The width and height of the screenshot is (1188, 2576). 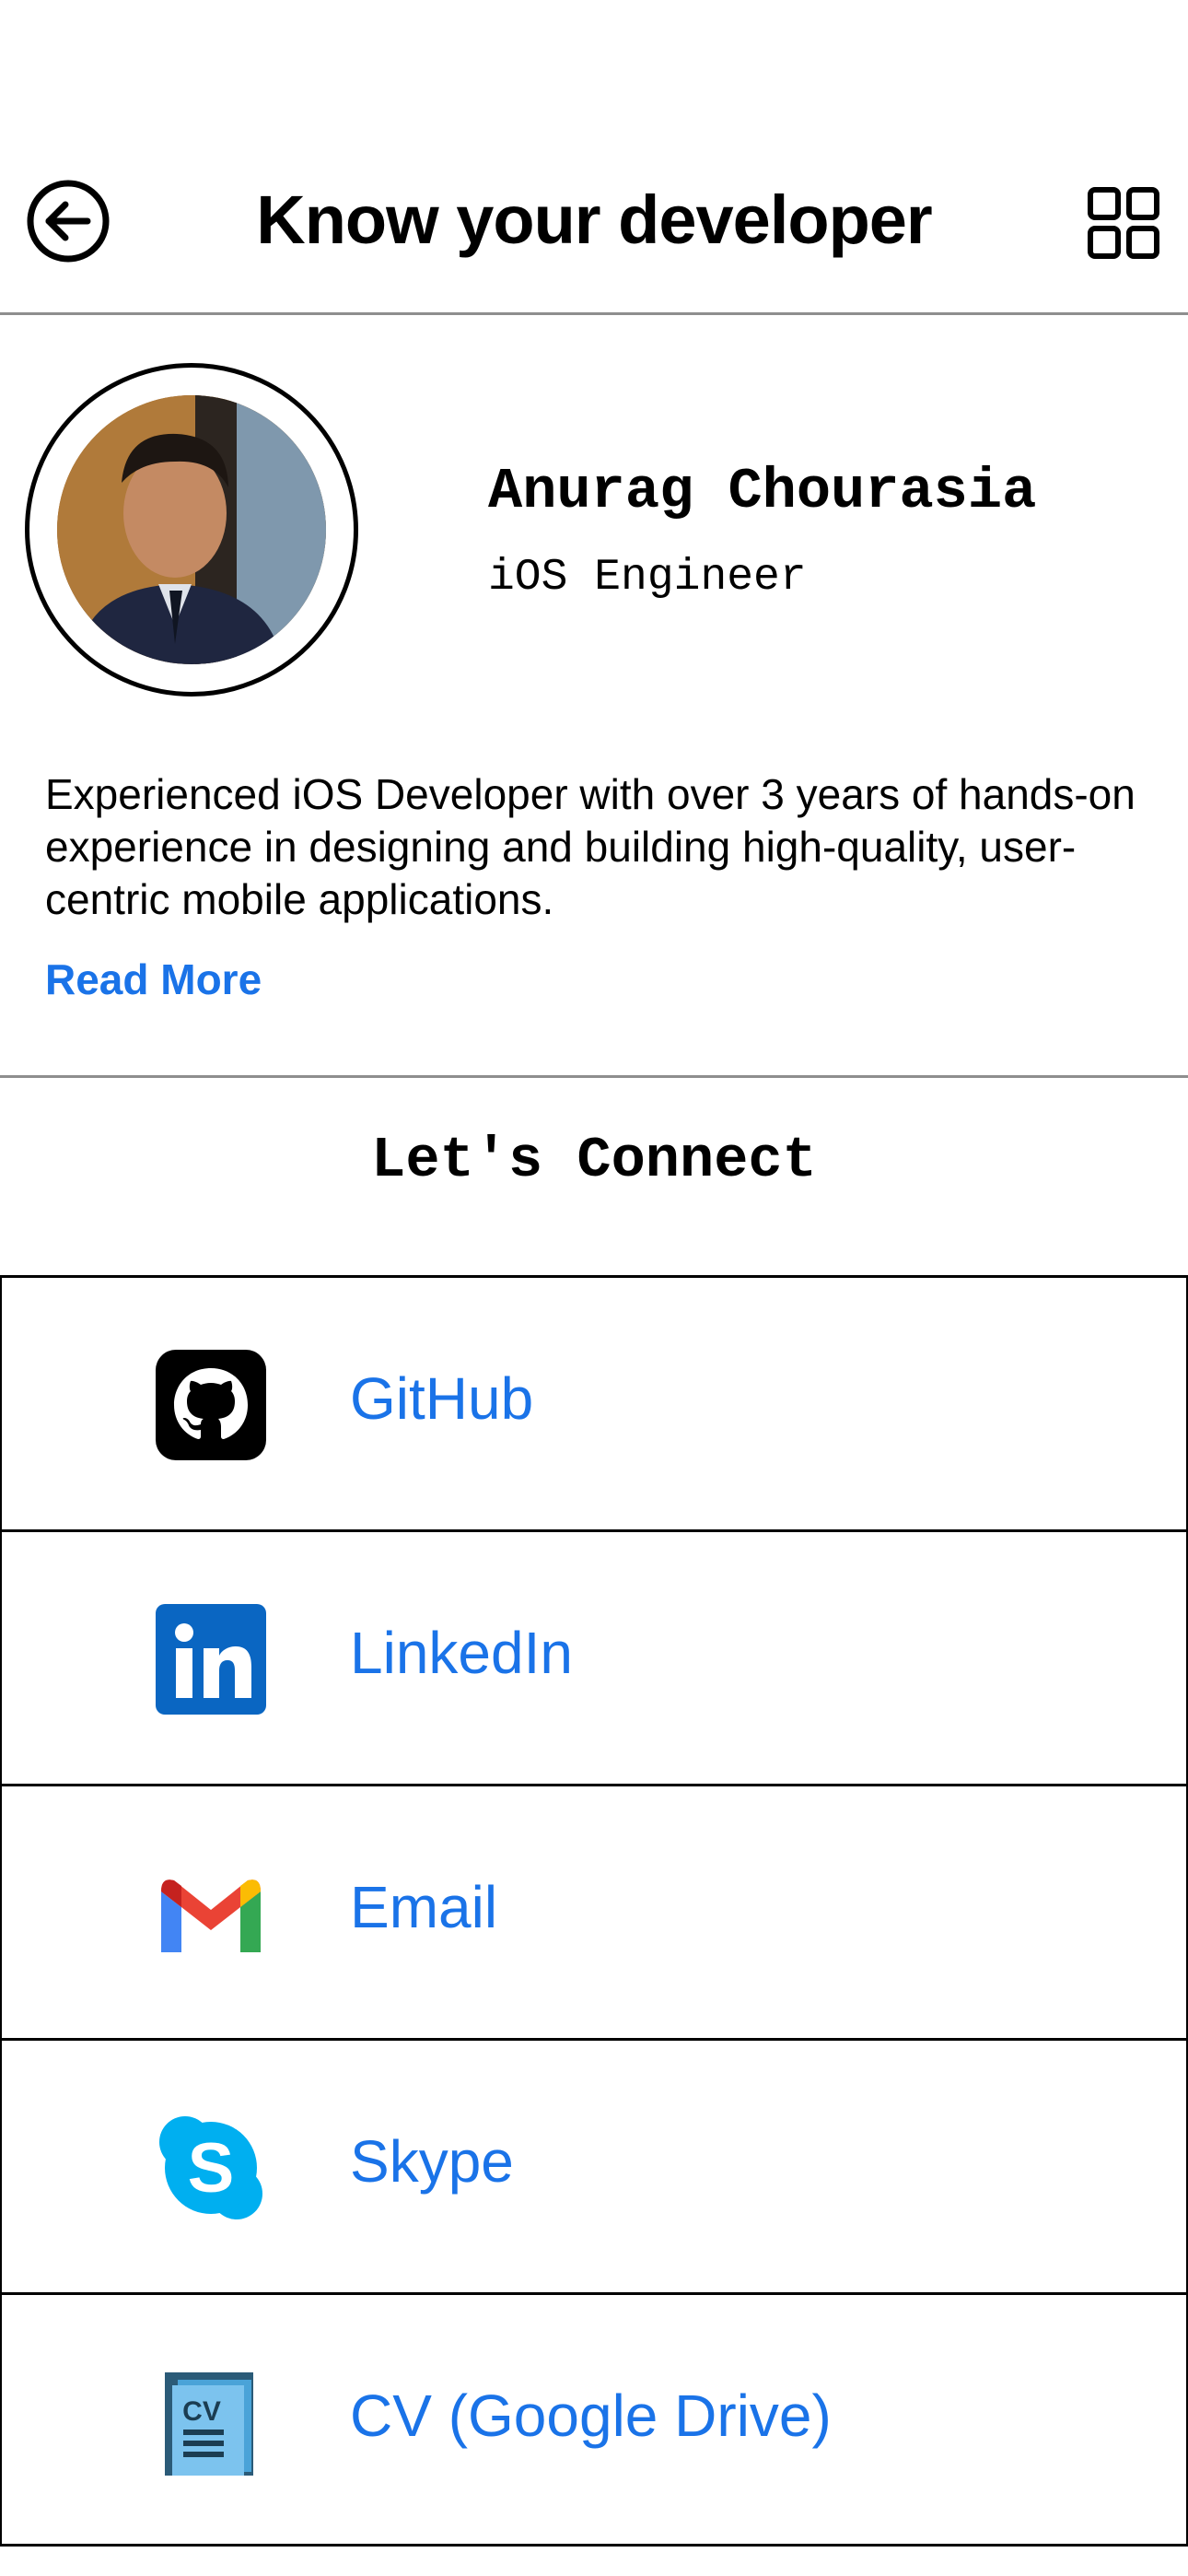 I want to click on header-divider, so click(x=594, y=313).